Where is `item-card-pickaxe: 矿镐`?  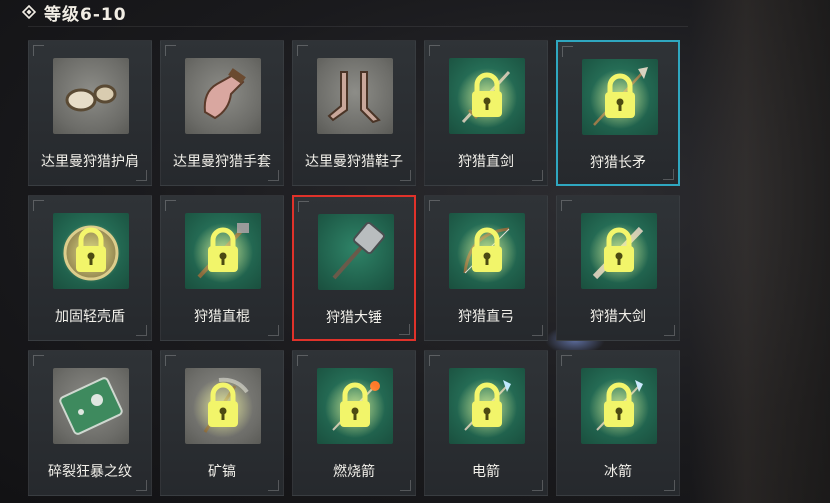 item-card-pickaxe: 矿镐 is located at coordinates (222, 423).